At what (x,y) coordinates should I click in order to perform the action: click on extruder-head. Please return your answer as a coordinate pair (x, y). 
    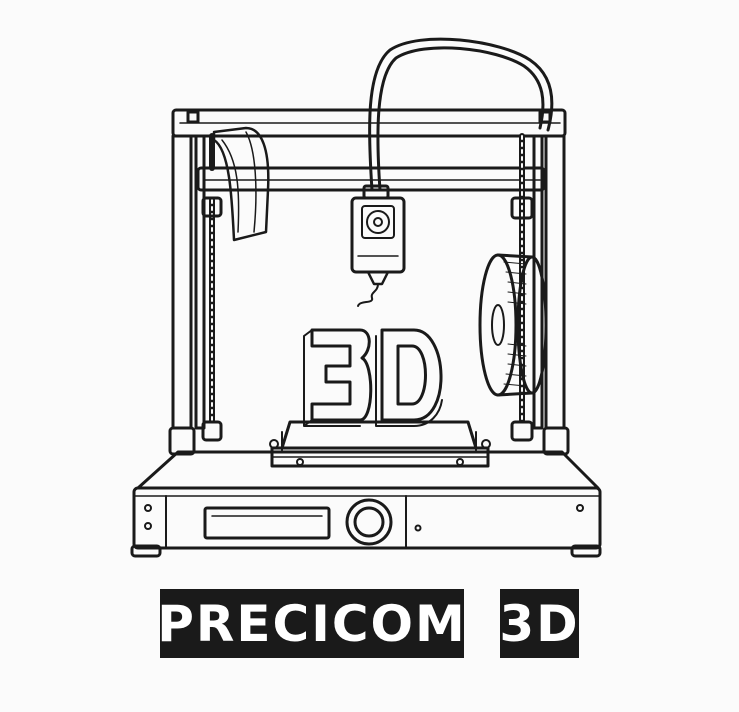
    Looking at the image, I should click on (378, 245).